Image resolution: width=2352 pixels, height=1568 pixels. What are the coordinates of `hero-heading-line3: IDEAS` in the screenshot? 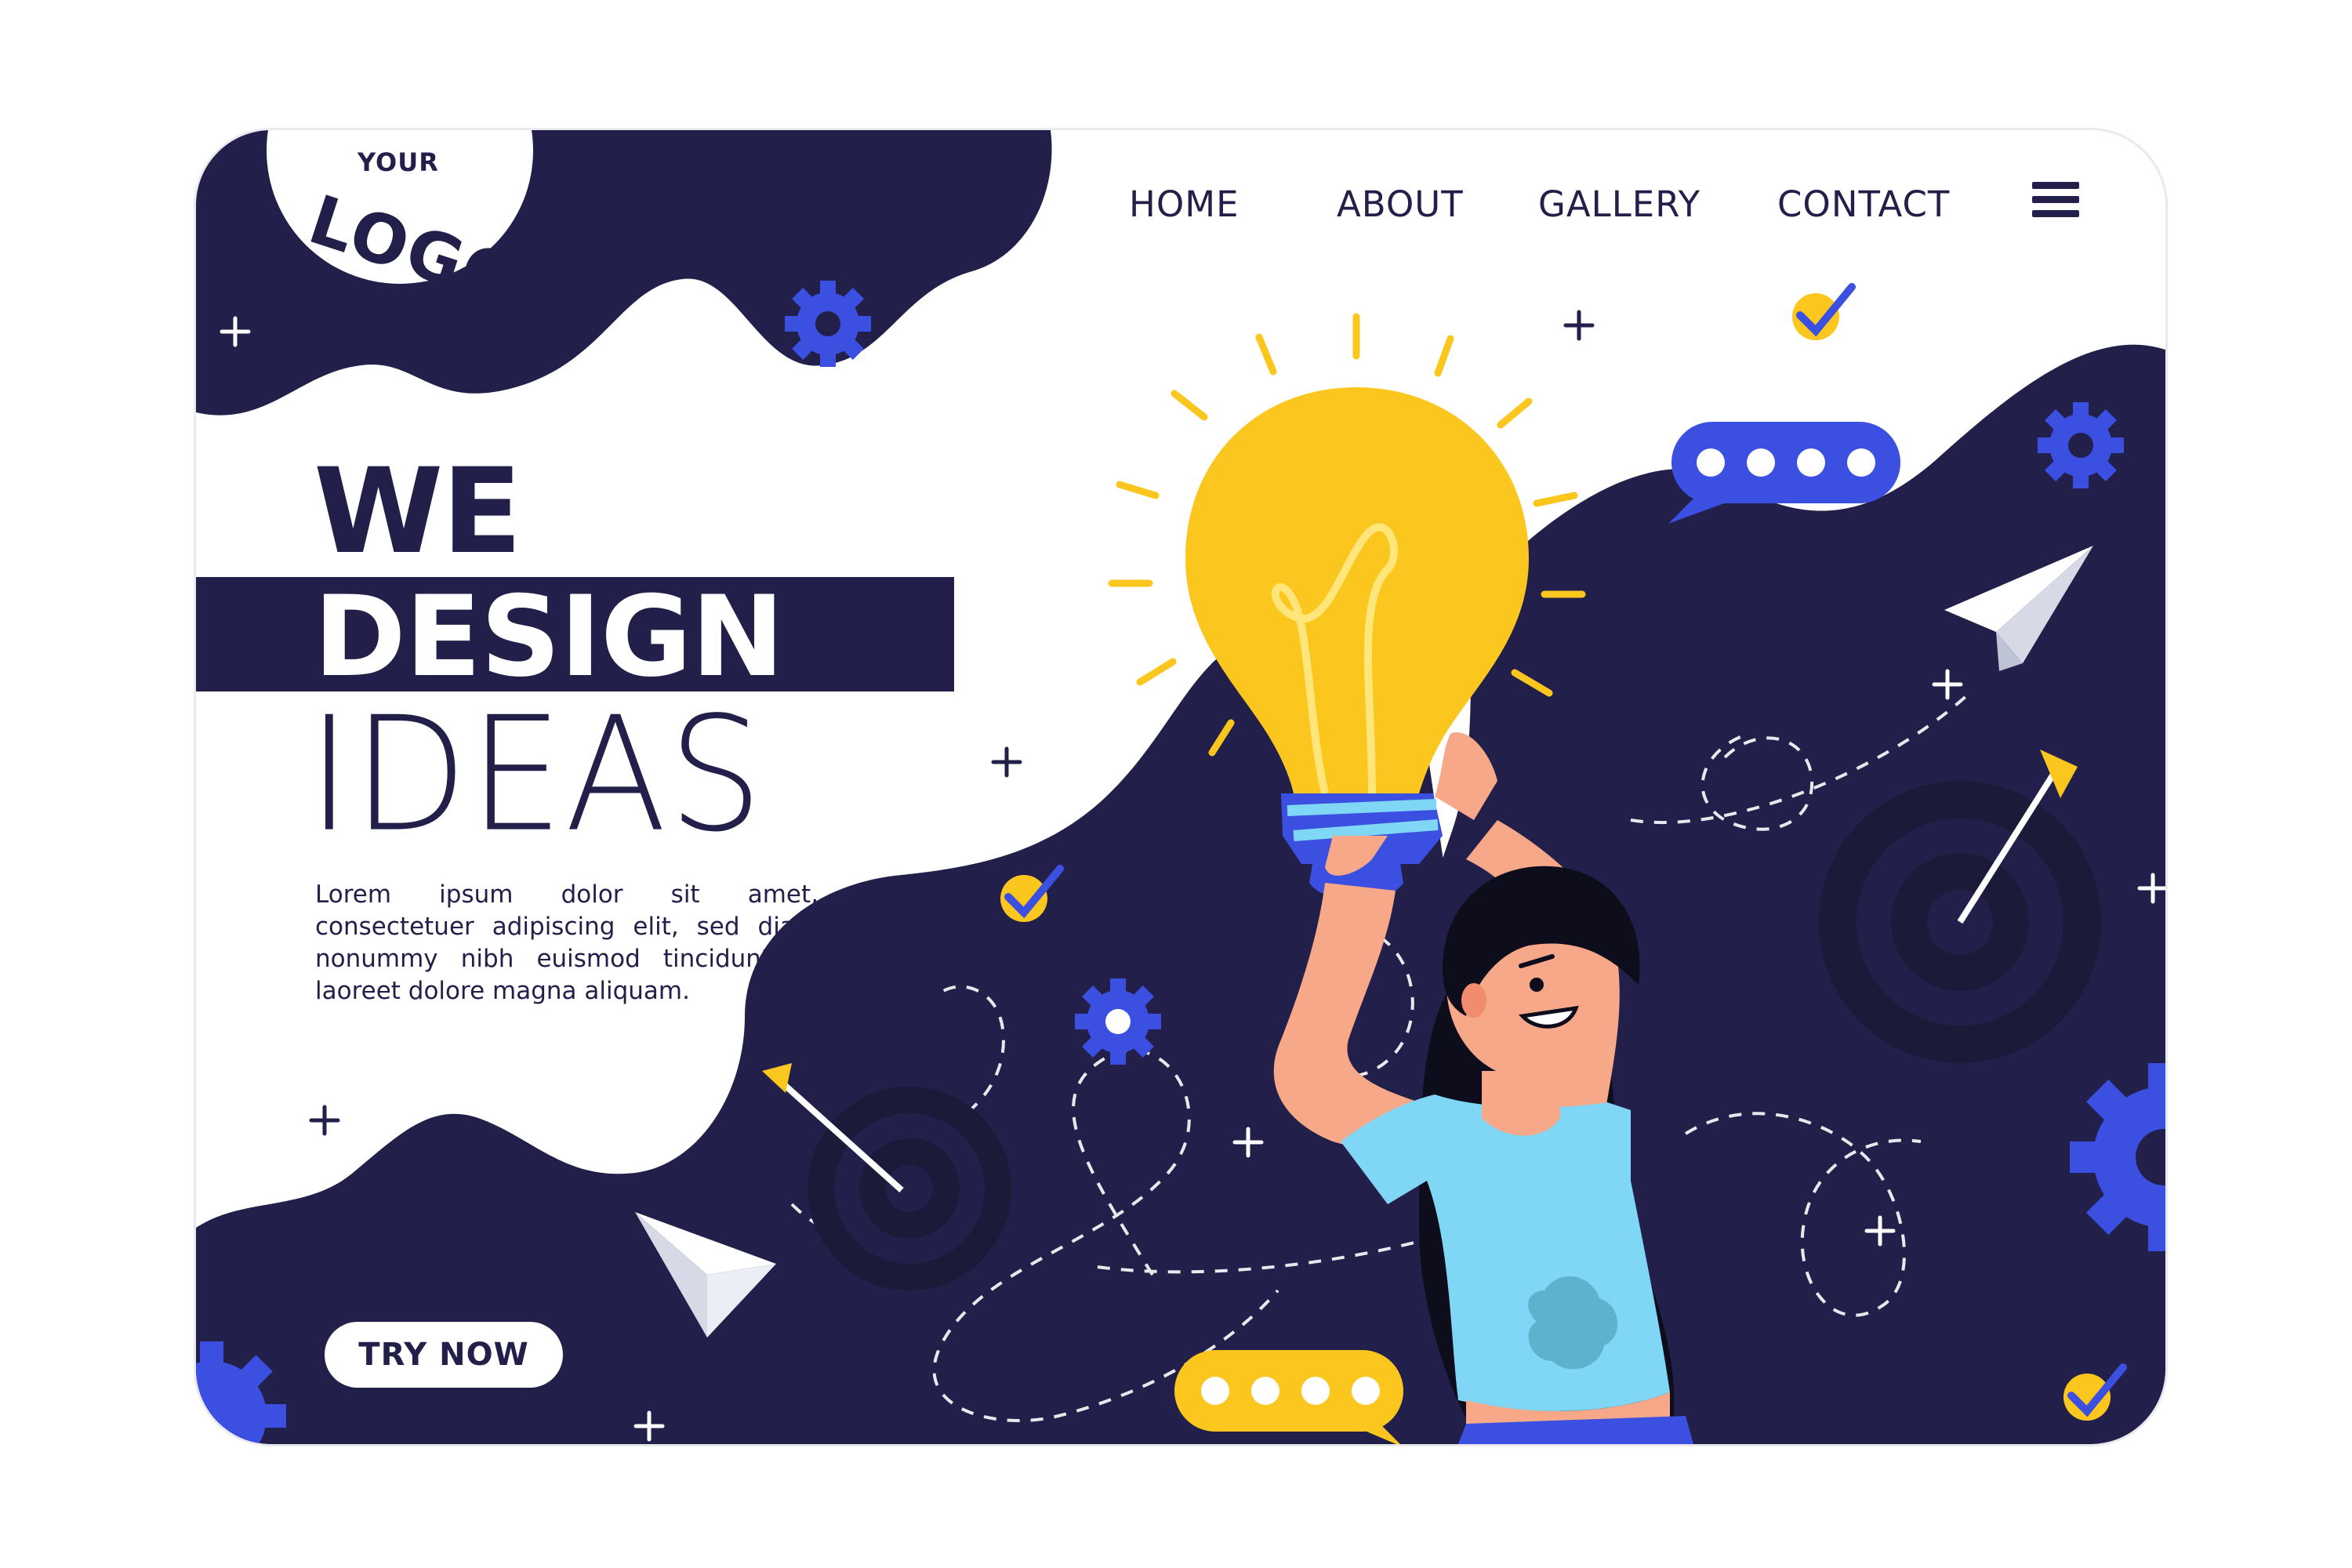 It's located at (535, 775).